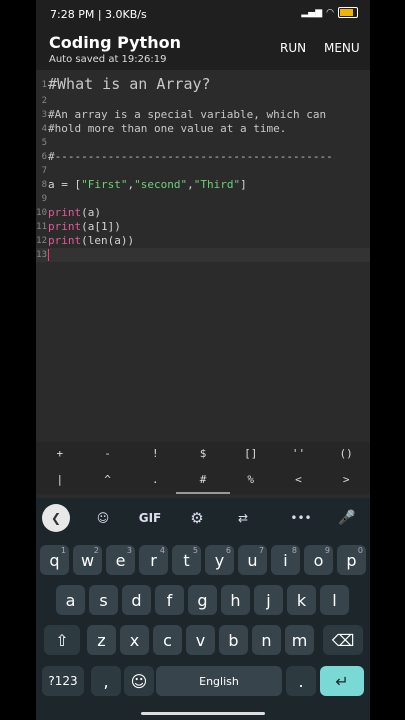 The width and height of the screenshot is (405, 720). What do you see at coordinates (347, 518) in the screenshot?
I see `mic-icon: 🎤` at bounding box center [347, 518].